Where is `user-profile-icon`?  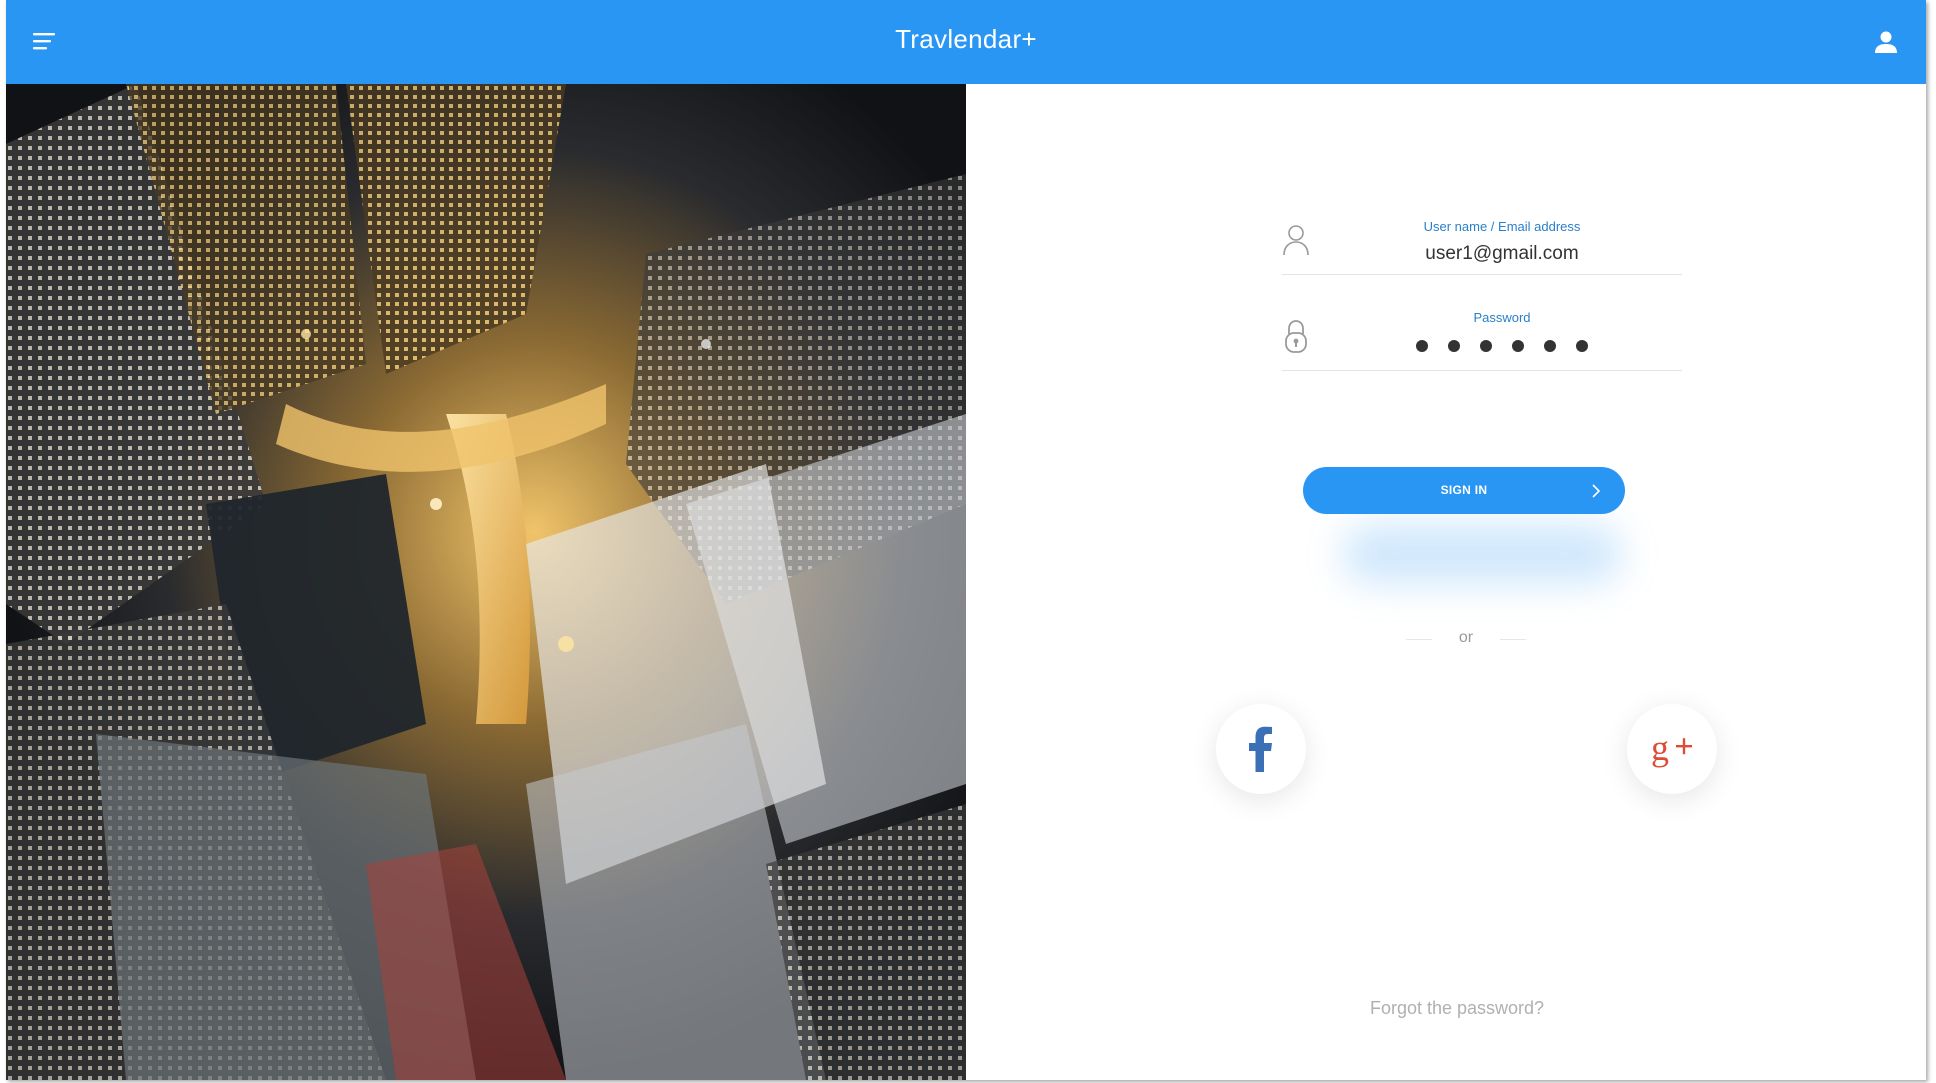
user-profile-icon is located at coordinates (1886, 42).